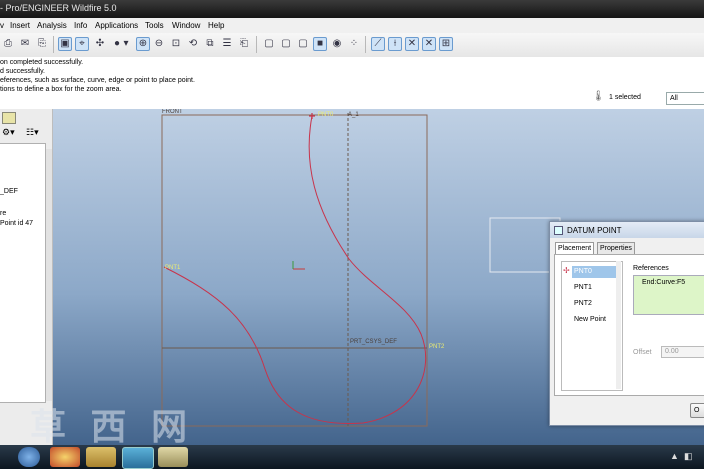 Image resolution: width=704 pixels, height=469 pixels. I want to click on menu-insert: Insert, so click(20, 25).